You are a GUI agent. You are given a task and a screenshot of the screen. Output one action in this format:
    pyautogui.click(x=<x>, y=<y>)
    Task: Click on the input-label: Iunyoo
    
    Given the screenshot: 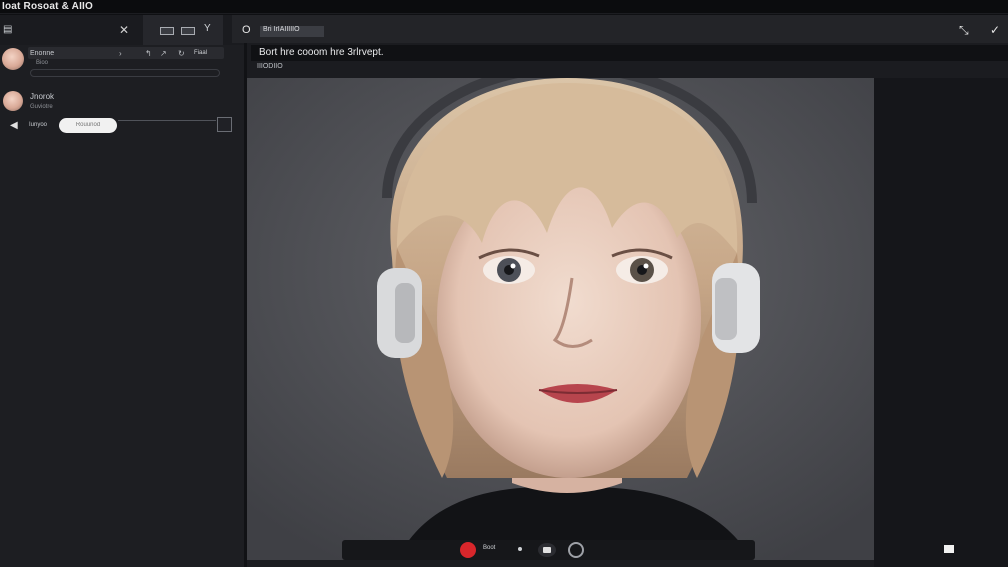 What is the action you would take?
    pyautogui.click(x=38, y=125)
    